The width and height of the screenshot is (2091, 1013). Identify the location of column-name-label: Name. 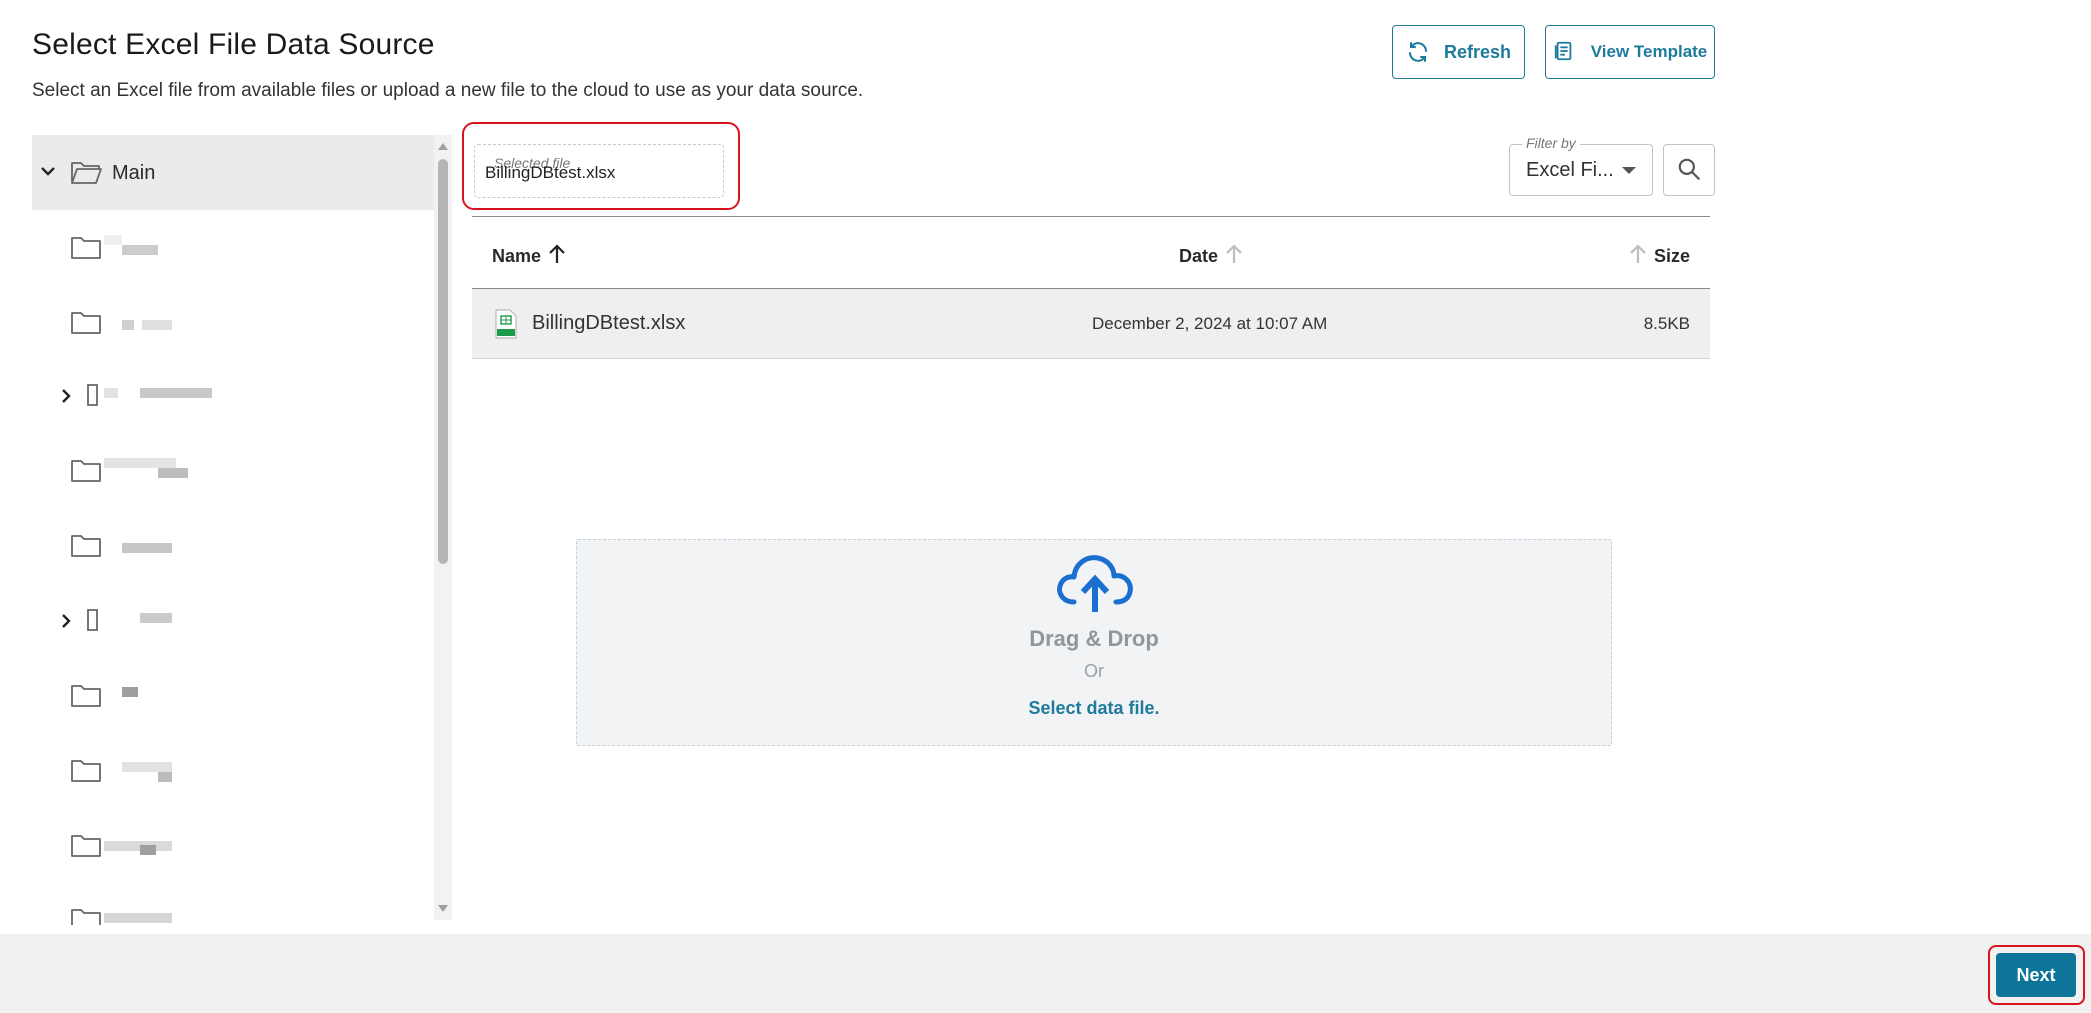
(517, 256).